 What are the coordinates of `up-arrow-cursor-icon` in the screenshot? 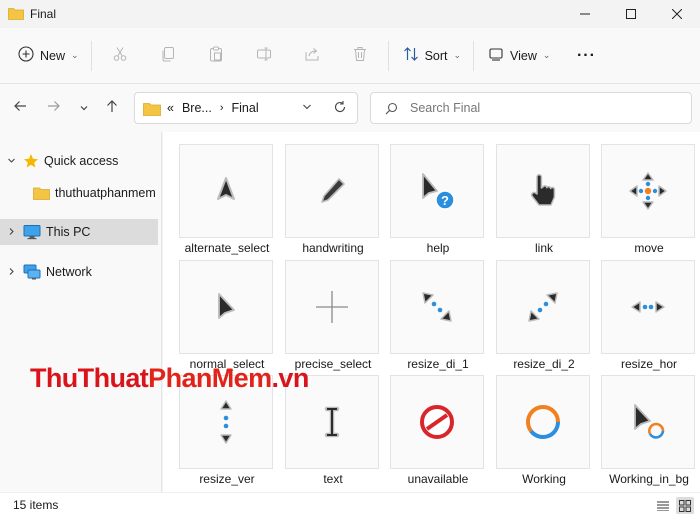 It's located at (226, 191).